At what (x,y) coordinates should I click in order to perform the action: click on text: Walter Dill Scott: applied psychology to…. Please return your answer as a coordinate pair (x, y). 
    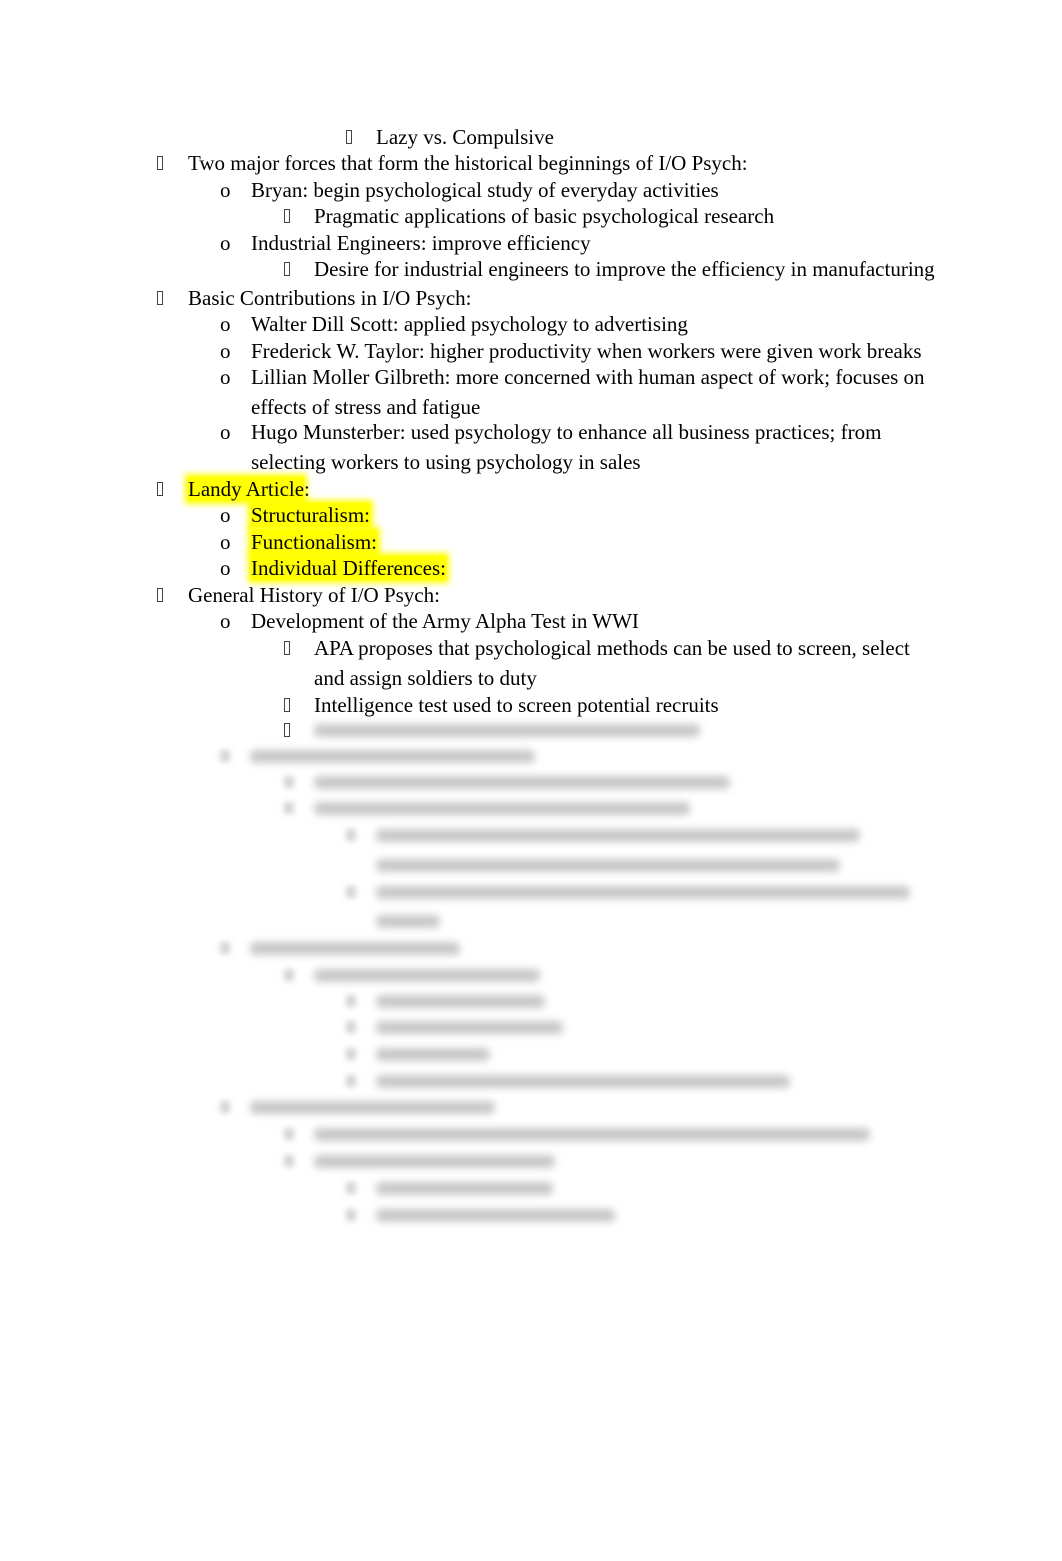
    Looking at the image, I should click on (469, 324).